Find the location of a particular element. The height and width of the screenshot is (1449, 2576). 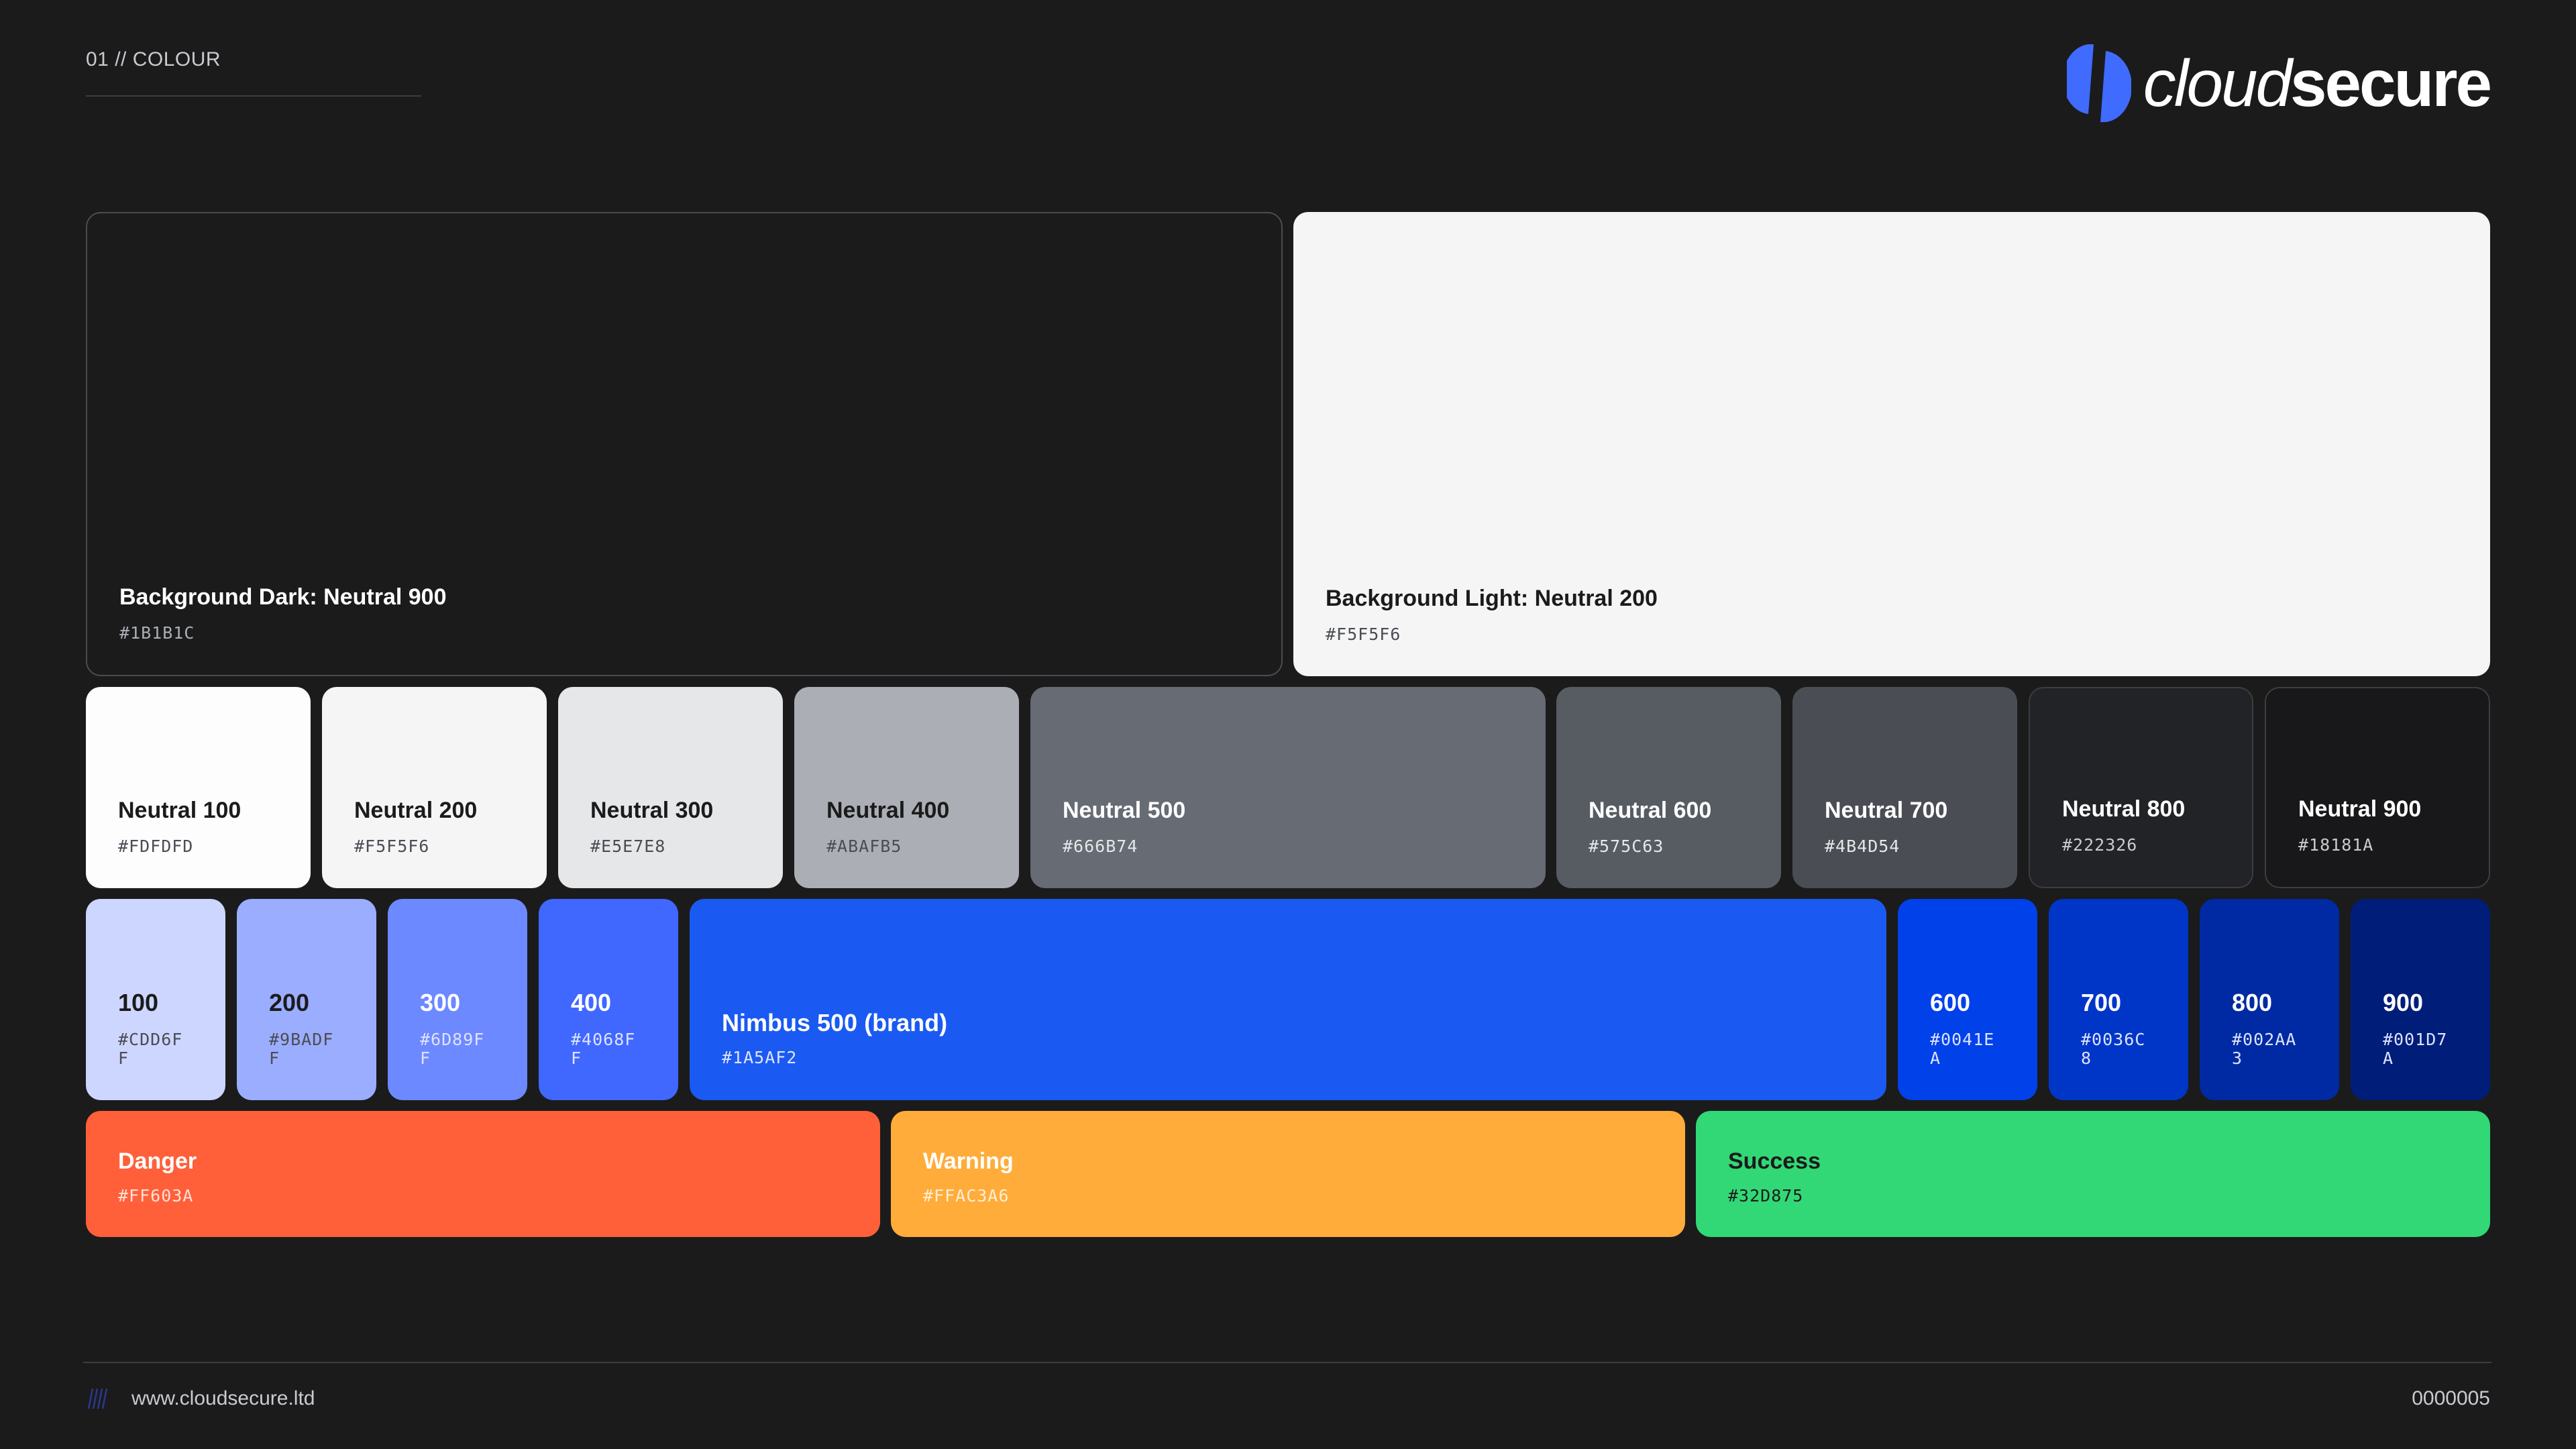

swatch-background-light: Background Light: Neutral 200 #F5F5F6 is located at coordinates (1891, 444).